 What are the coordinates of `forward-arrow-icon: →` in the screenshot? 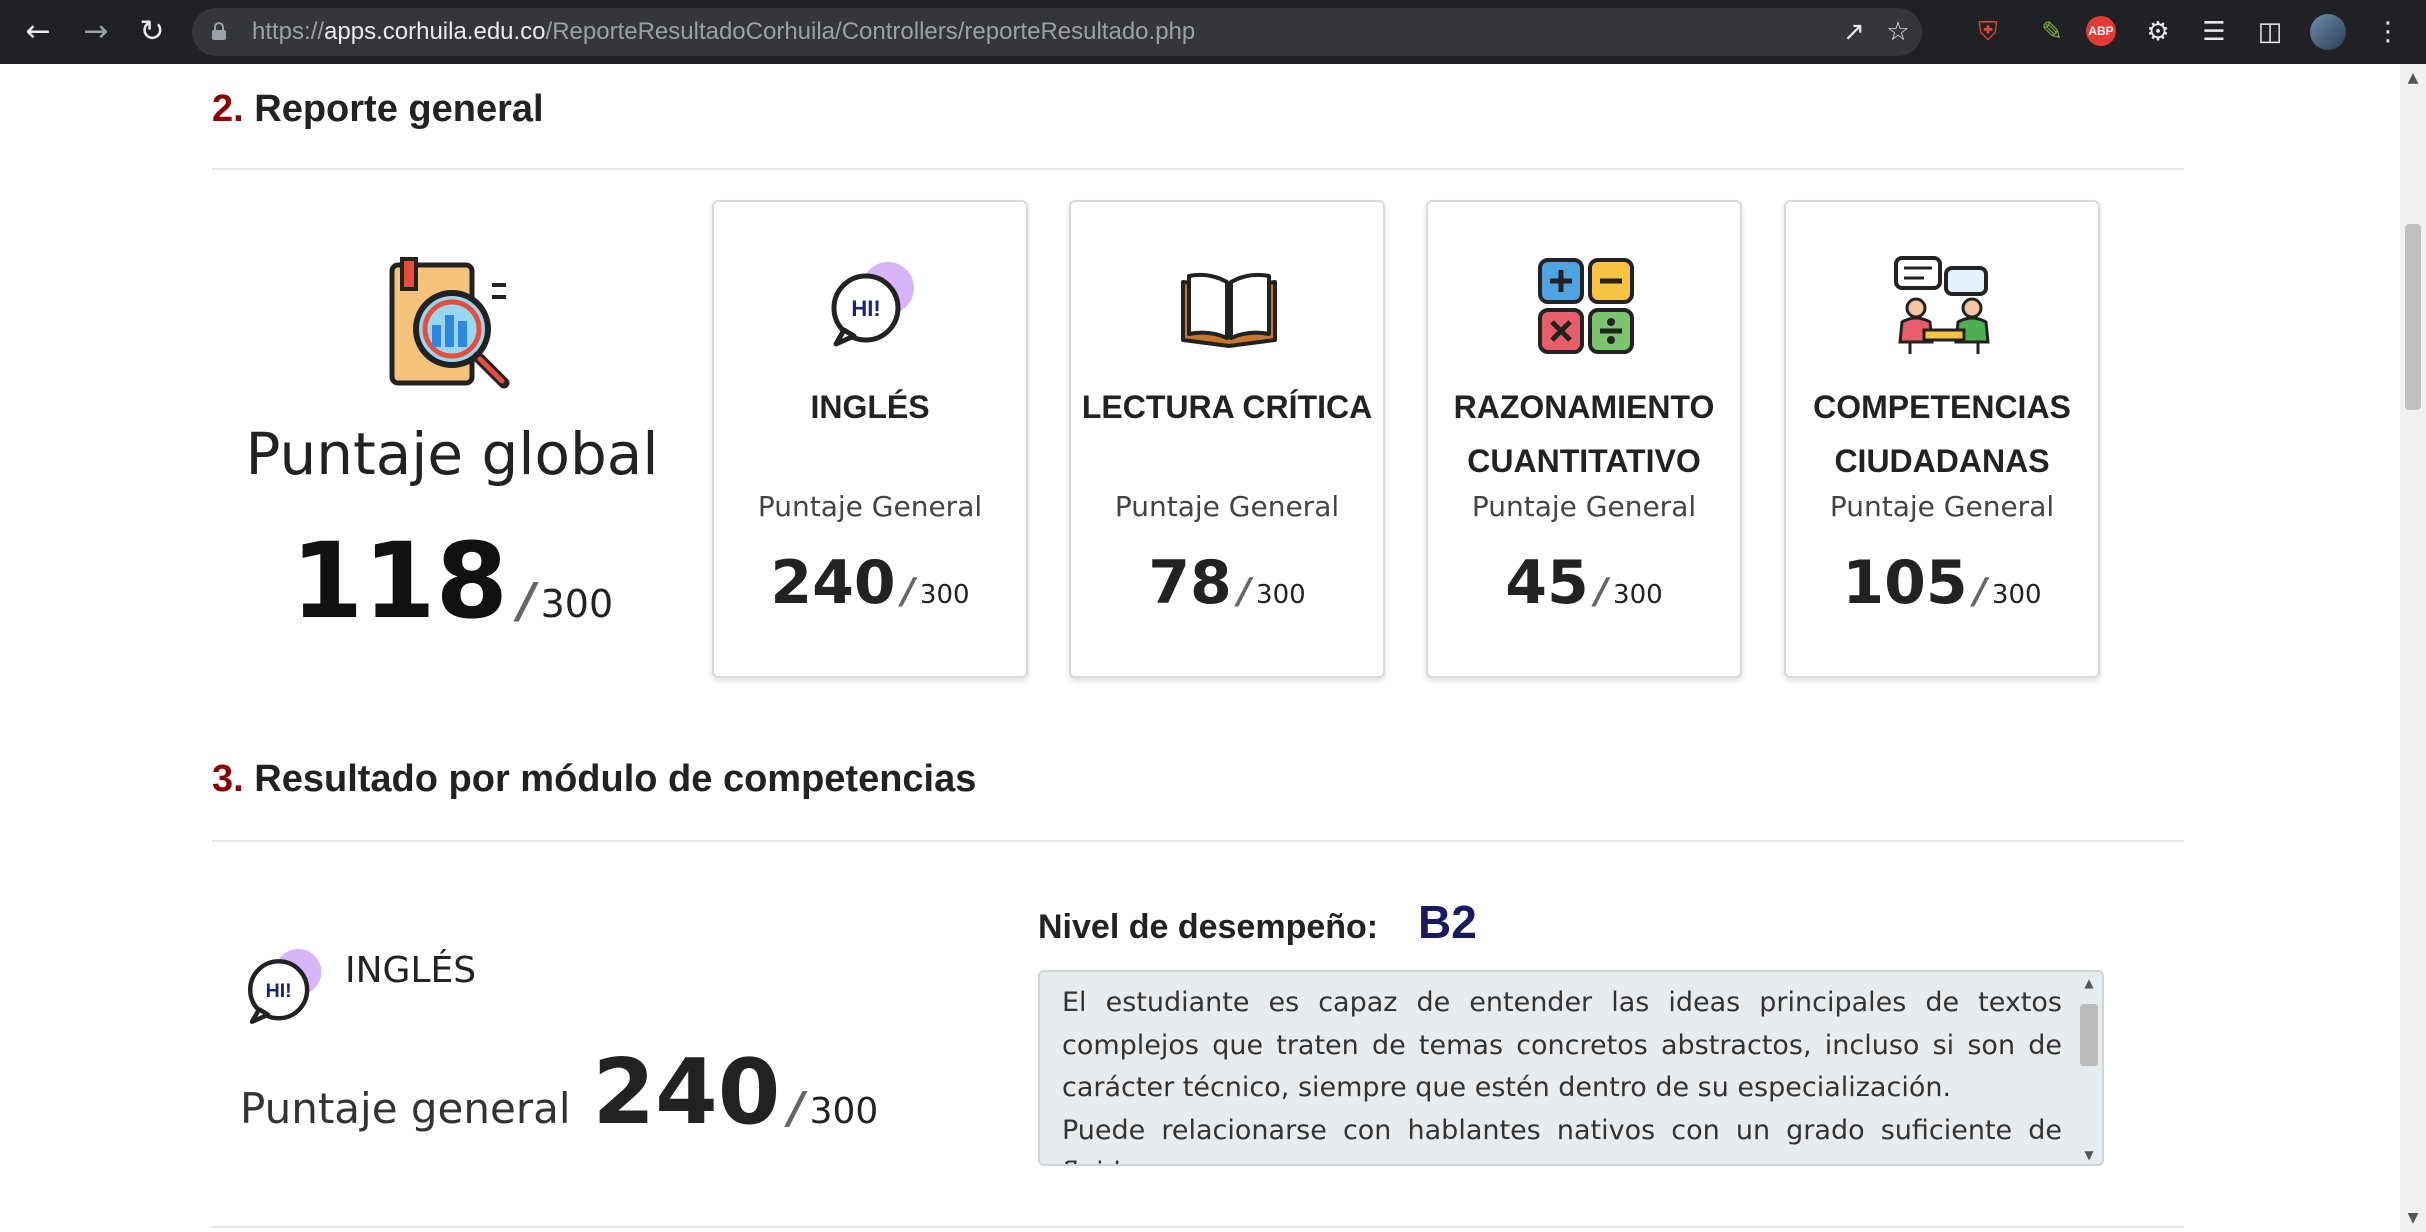 It's located at (96, 32).